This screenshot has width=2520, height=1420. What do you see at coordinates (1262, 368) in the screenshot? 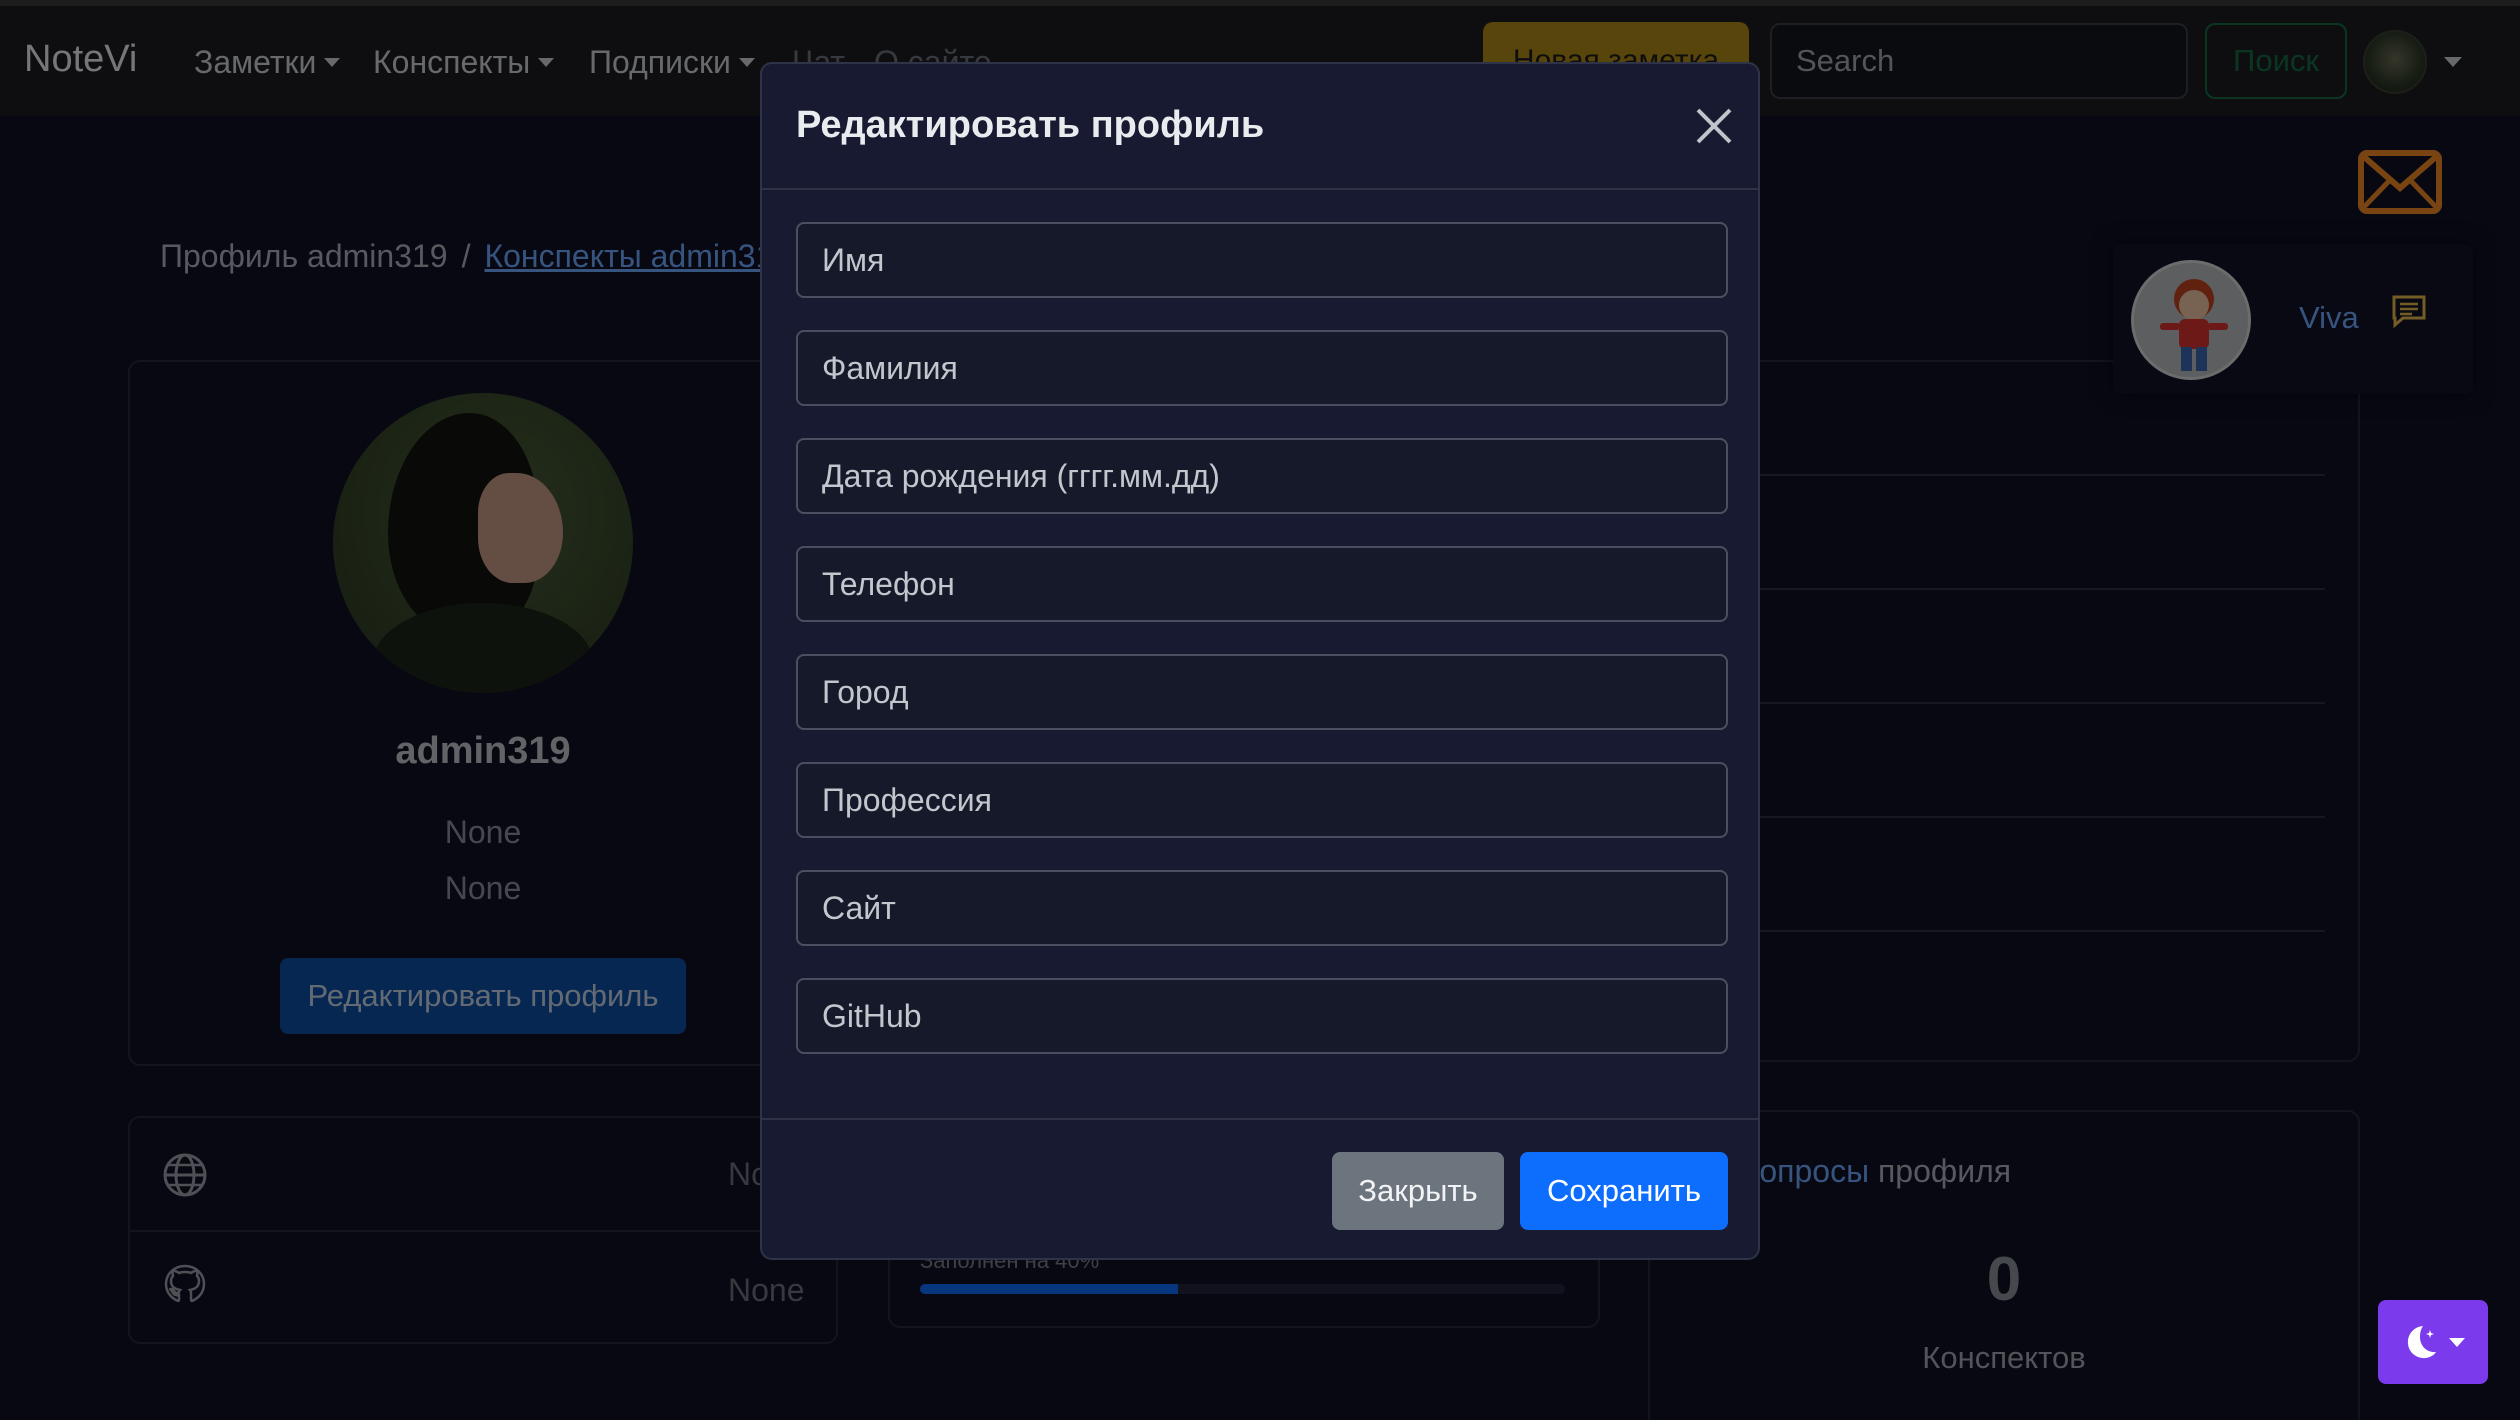
I see `last-name-field: Фамилия` at bounding box center [1262, 368].